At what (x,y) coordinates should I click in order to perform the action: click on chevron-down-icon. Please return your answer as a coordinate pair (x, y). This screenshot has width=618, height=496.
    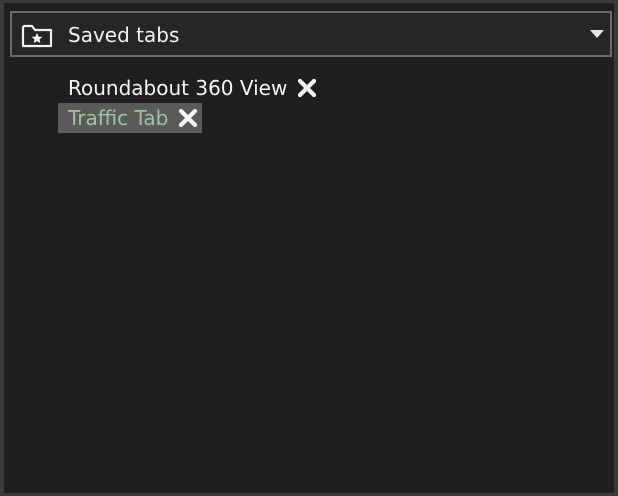
    Looking at the image, I should click on (597, 34).